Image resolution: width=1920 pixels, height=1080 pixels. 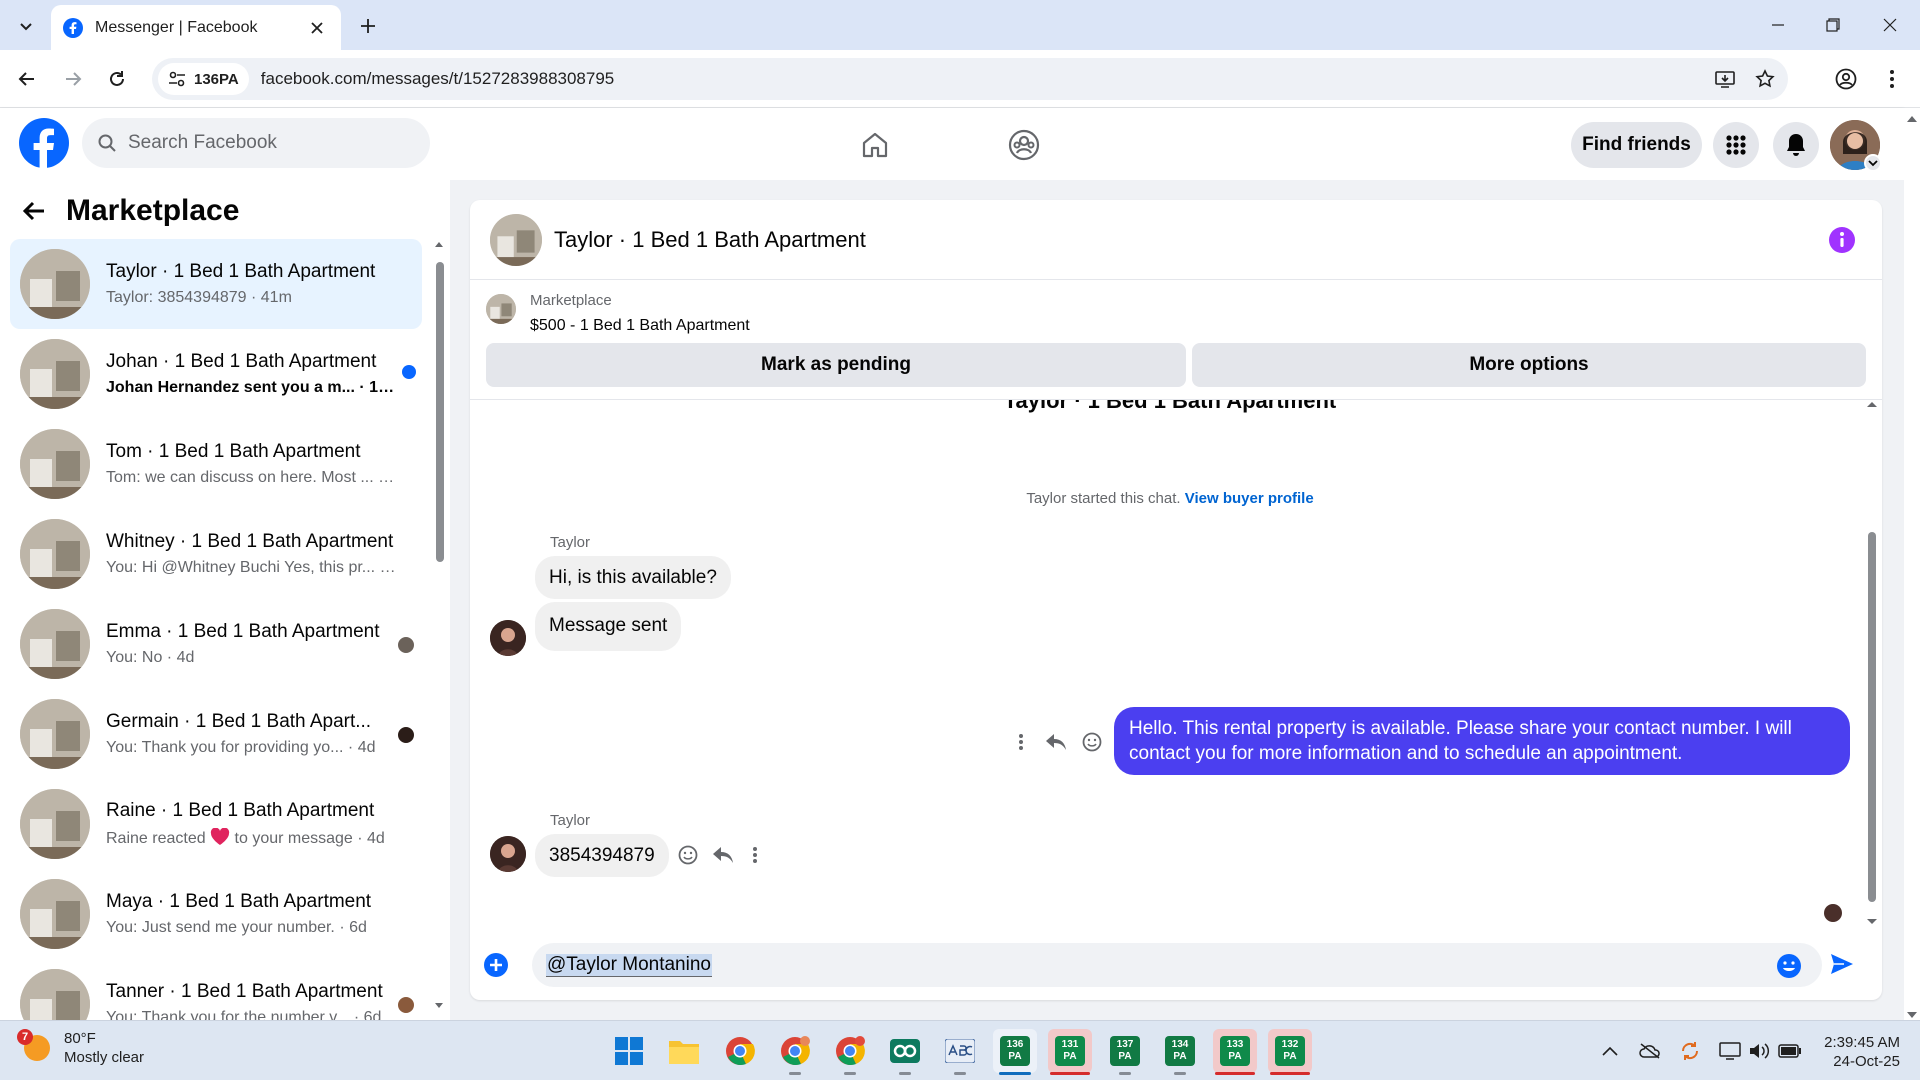 I want to click on weather-widget: 7 80°F Mostly clear, so click(x=80, y=1048).